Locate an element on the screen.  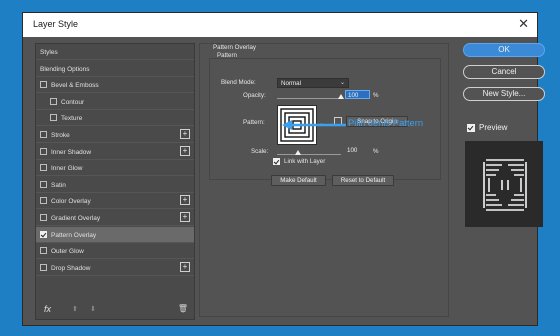
move-up-icon: ⬆ is located at coordinates (75, 309).